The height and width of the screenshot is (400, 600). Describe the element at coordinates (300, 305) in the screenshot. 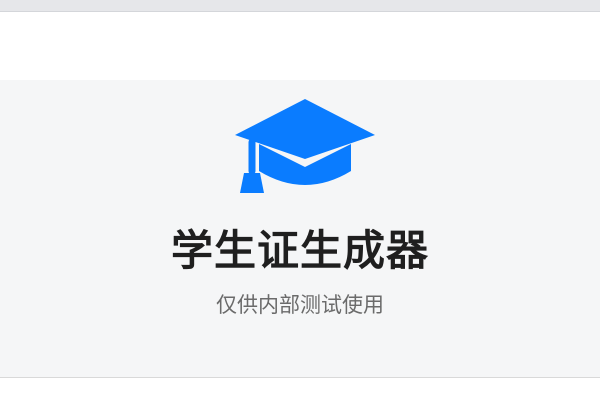

I see `page-subtitle: 仅供内部测试使用` at that location.